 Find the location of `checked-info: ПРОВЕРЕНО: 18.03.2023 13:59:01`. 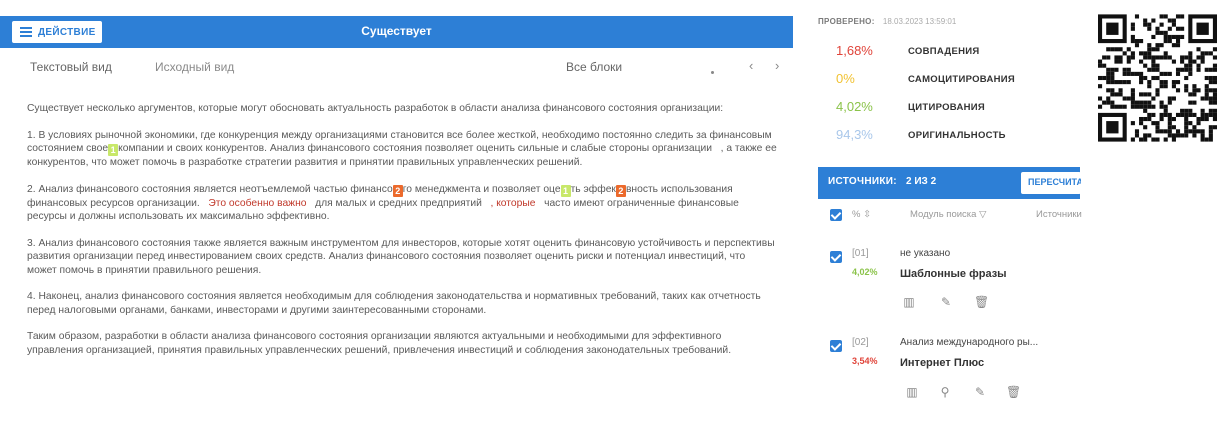

checked-info: ПРОВЕРЕНО: 18.03.2023 13:59:01 is located at coordinates (887, 21).